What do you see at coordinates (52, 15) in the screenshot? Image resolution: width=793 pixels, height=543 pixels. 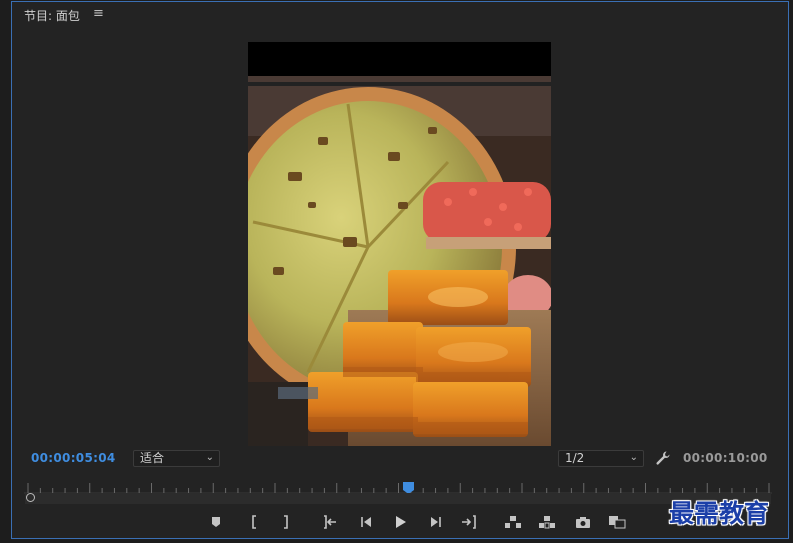 I see `panel-title: 节目: 面包` at bounding box center [52, 15].